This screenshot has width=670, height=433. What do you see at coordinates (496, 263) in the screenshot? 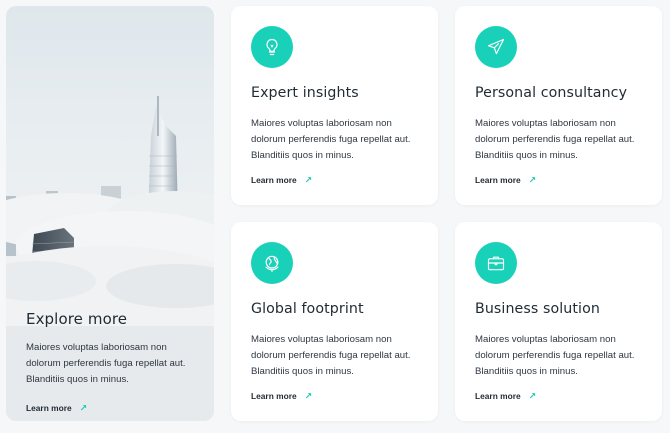
I see `briefcase-icon` at bounding box center [496, 263].